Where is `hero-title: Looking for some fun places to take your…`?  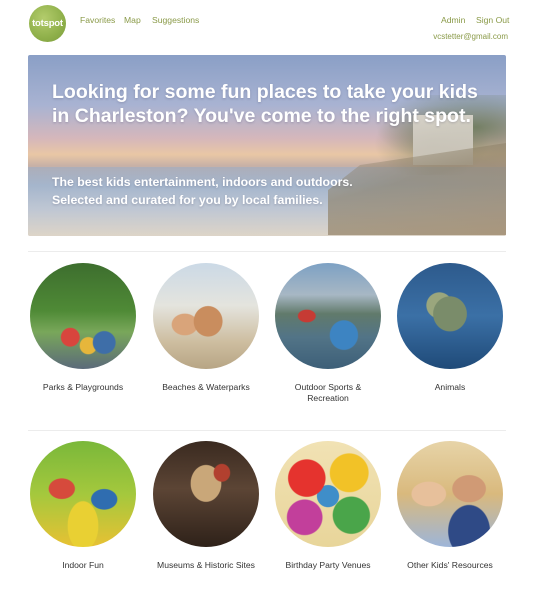 hero-title: Looking for some fun places to take your… is located at coordinates (265, 104).